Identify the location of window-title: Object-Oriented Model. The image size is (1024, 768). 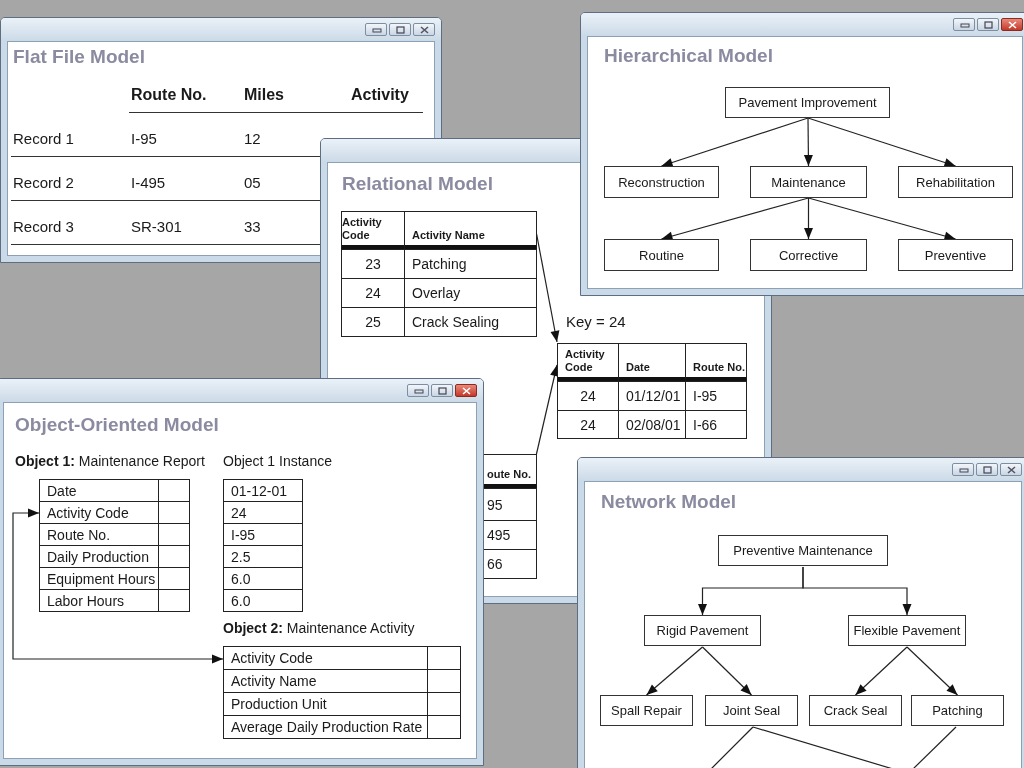
(117, 425).